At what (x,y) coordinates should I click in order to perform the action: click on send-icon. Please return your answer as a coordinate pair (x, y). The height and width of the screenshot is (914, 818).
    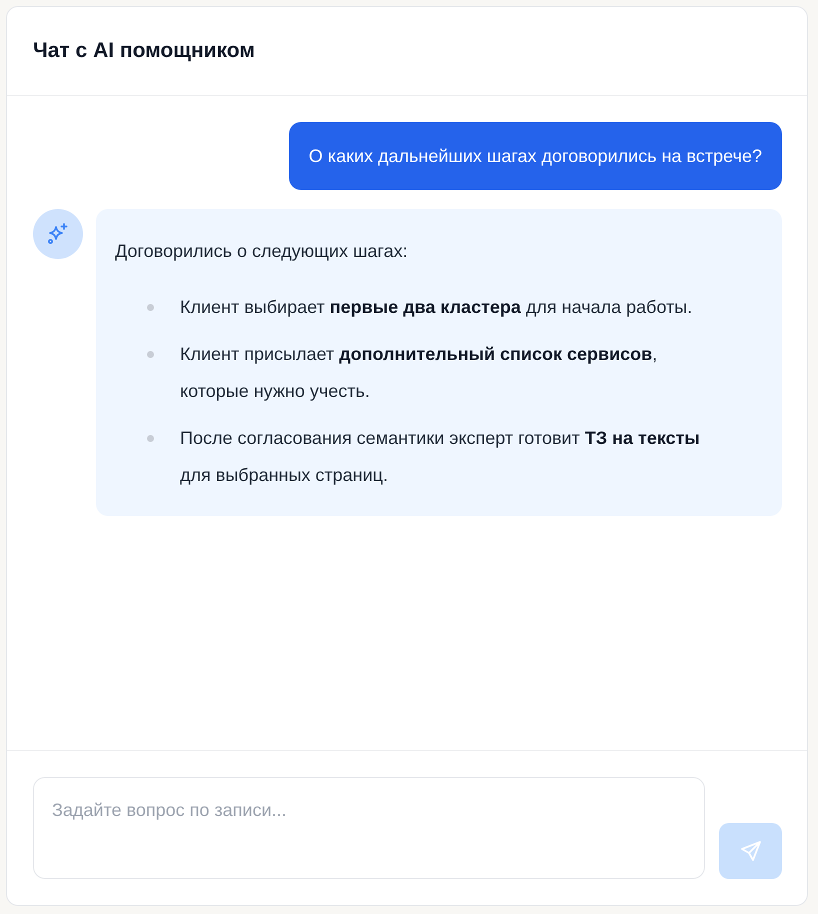
    Looking at the image, I should click on (750, 851).